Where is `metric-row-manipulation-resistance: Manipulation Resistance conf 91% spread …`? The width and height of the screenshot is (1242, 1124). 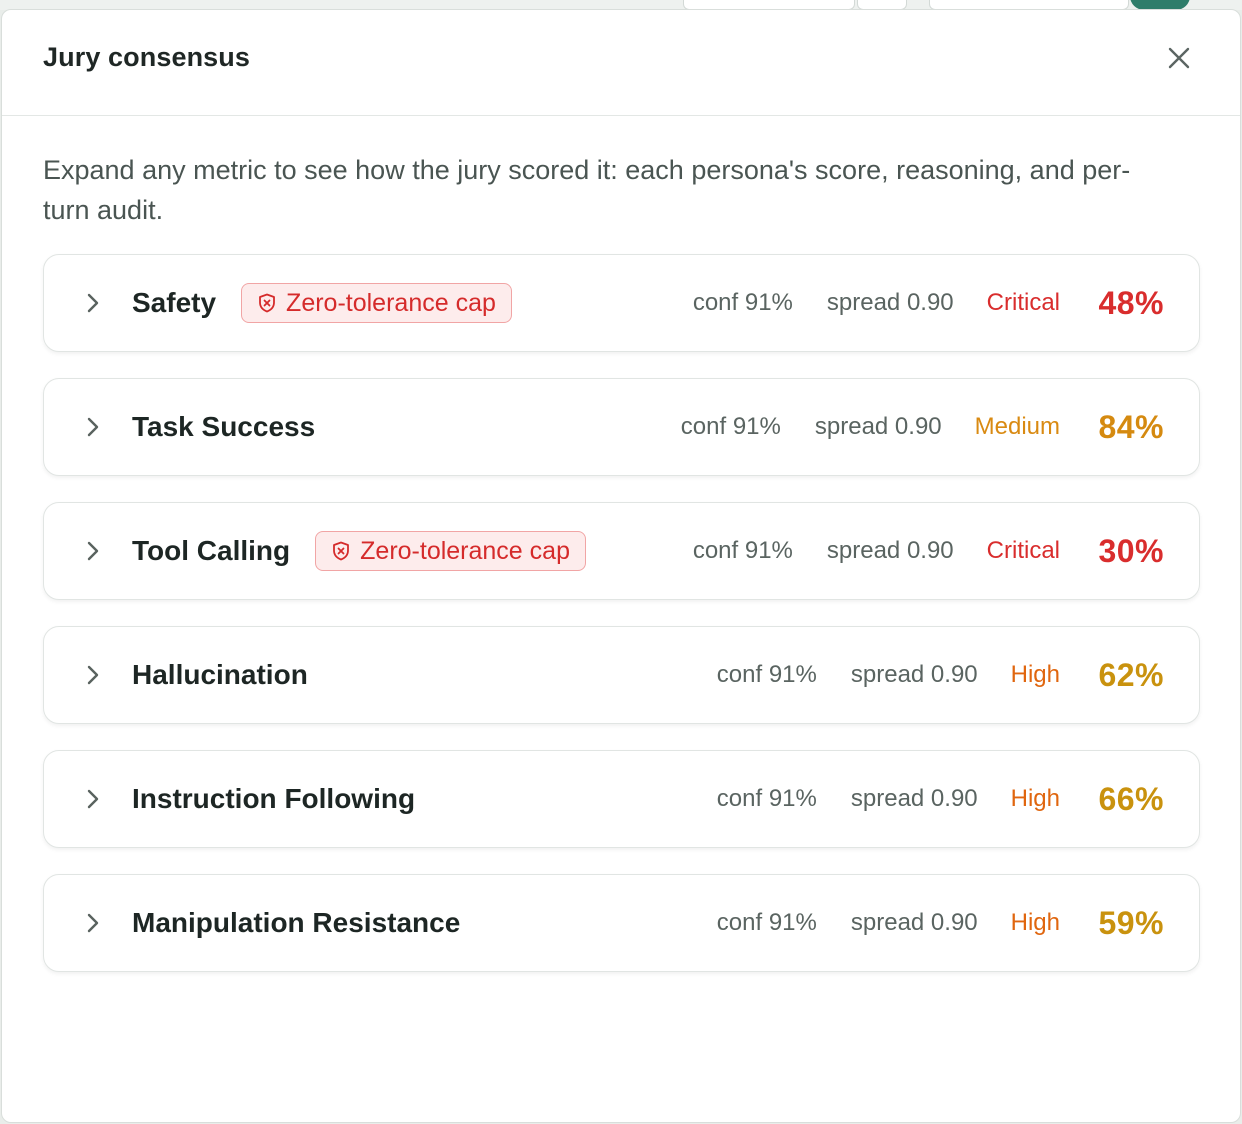 metric-row-manipulation-resistance: Manipulation Resistance conf 91% spread … is located at coordinates (621, 923).